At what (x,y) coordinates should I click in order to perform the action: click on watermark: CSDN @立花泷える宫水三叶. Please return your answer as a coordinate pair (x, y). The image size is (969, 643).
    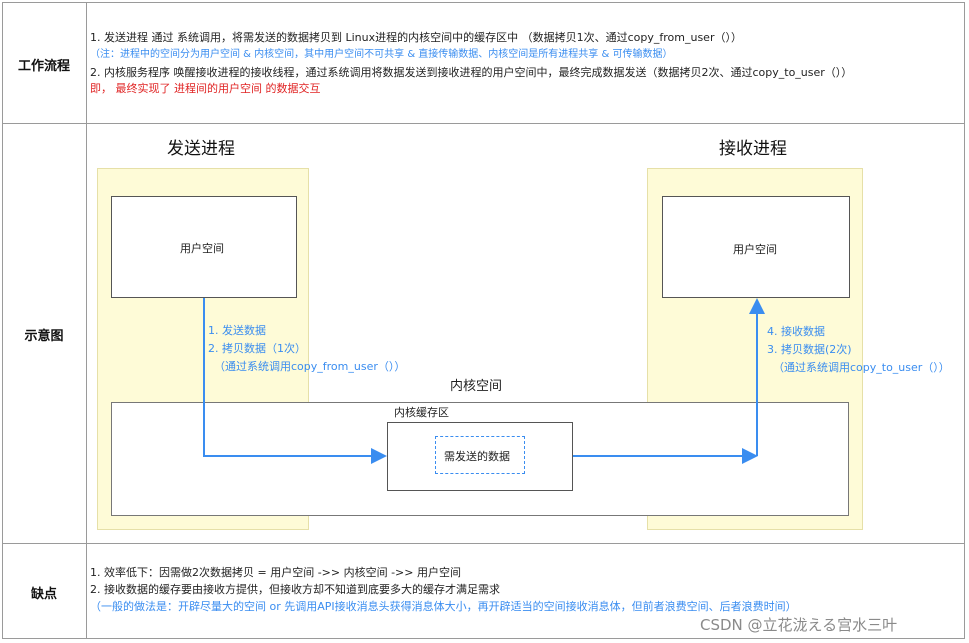
    Looking at the image, I should click on (799, 625).